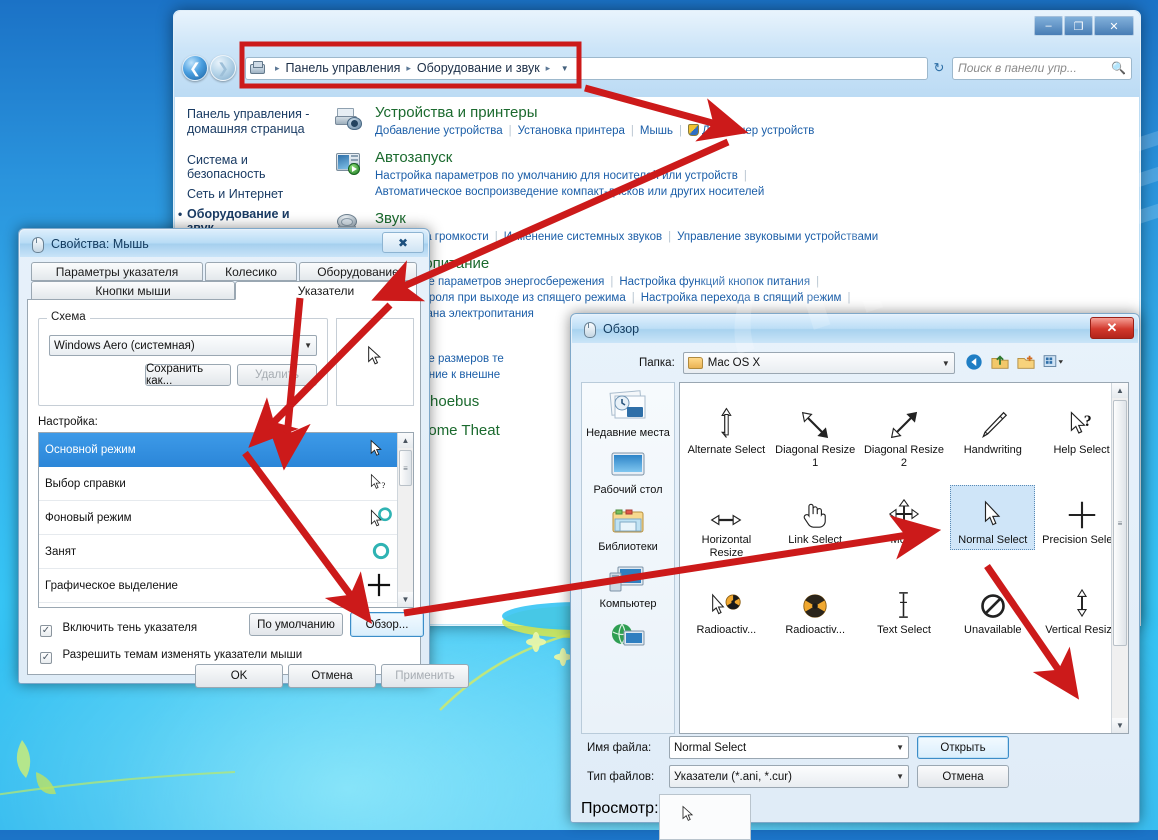 The width and height of the screenshot is (1158, 840). I want to click on link-install-printer: Установка принтера, so click(571, 131).